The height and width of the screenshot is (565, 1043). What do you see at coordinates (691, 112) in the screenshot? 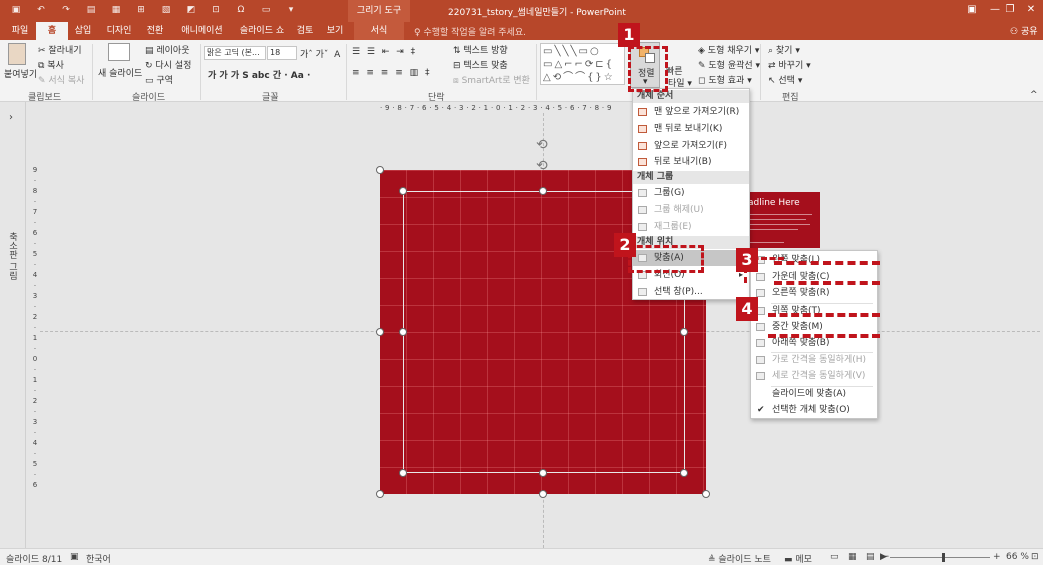
I see `bring-to-front-item: 맨 앞으로 가져오기(R)` at bounding box center [691, 112].